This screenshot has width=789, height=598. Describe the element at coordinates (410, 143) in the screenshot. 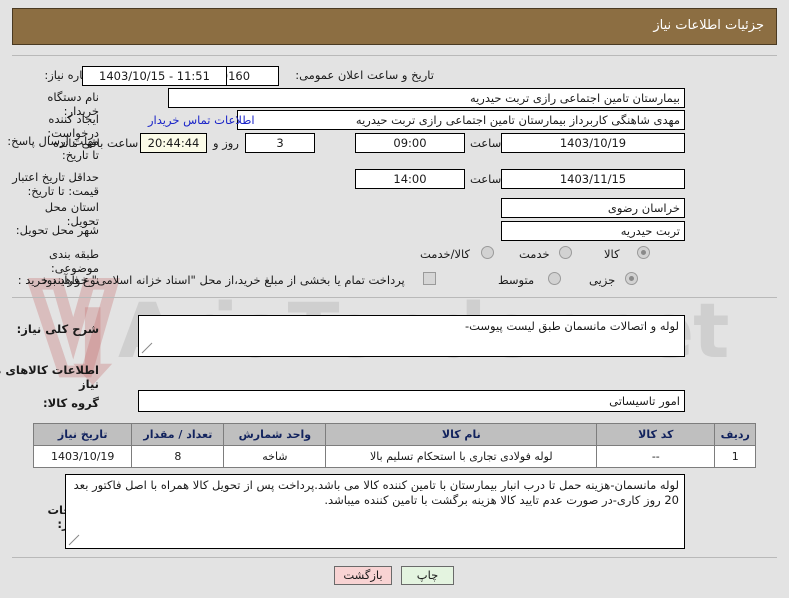

I see `reply-deadline-time: 09:00` at that location.